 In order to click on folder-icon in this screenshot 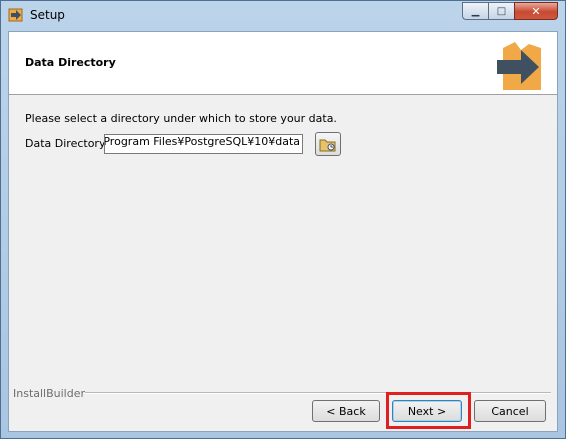, I will do `click(327, 145)`.